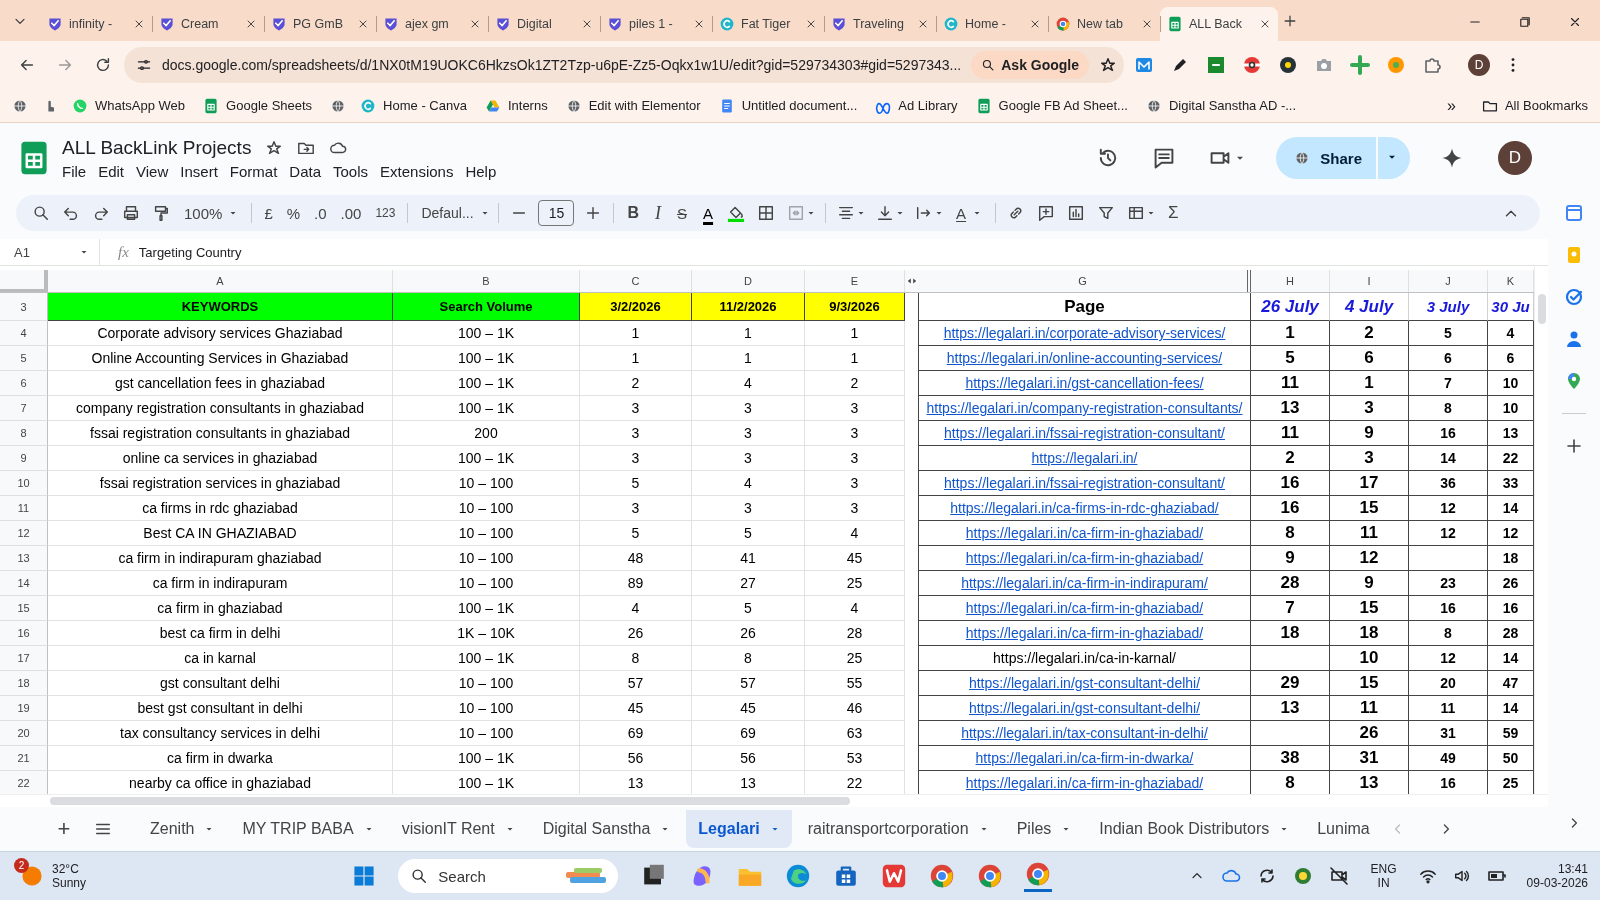  Describe the element at coordinates (24, 533) in the screenshot. I see `row-number: 12` at that location.